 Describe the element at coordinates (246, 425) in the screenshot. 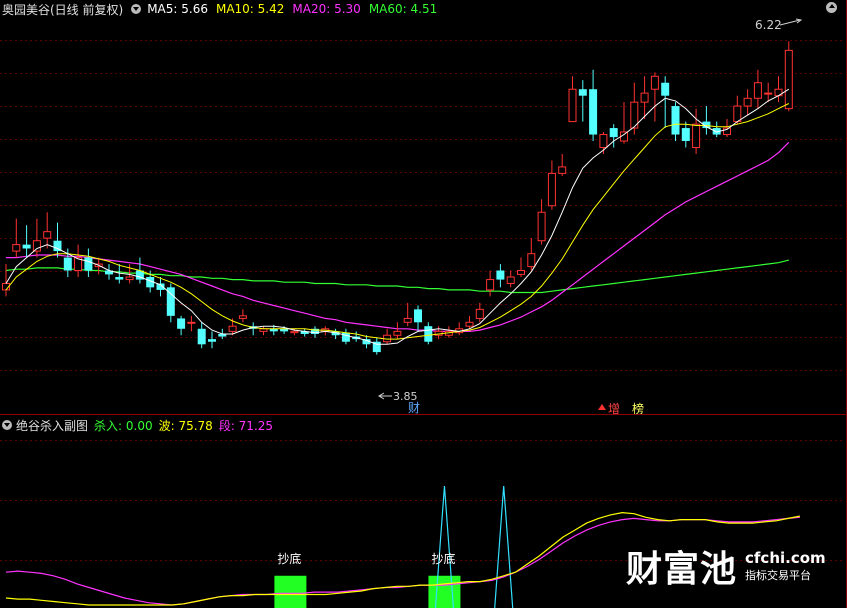

I see `duan-label: 段: 71.25` at that location.